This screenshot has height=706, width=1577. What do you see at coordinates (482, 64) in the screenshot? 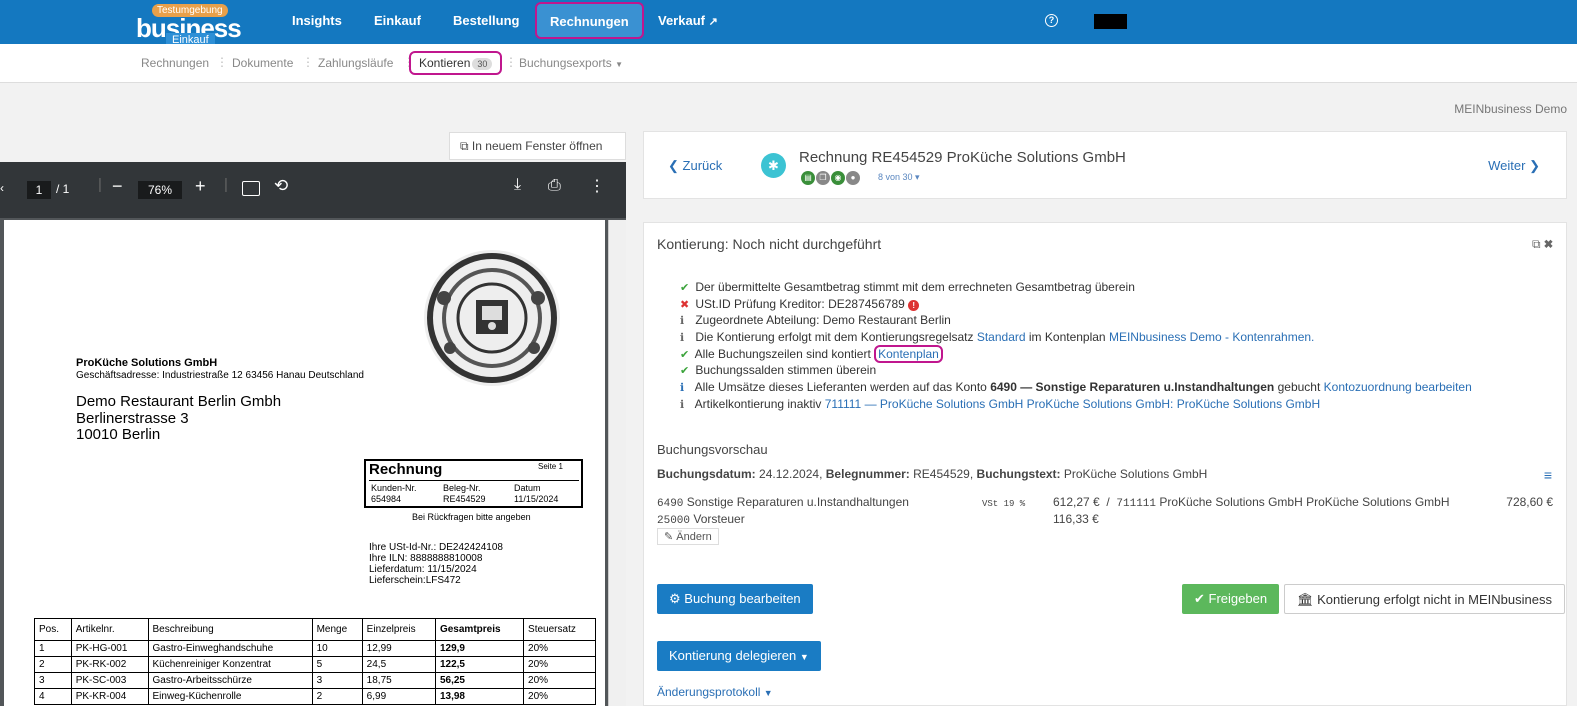
I see `kontieren-count-badge: 30` at bounding box center [482, 64].